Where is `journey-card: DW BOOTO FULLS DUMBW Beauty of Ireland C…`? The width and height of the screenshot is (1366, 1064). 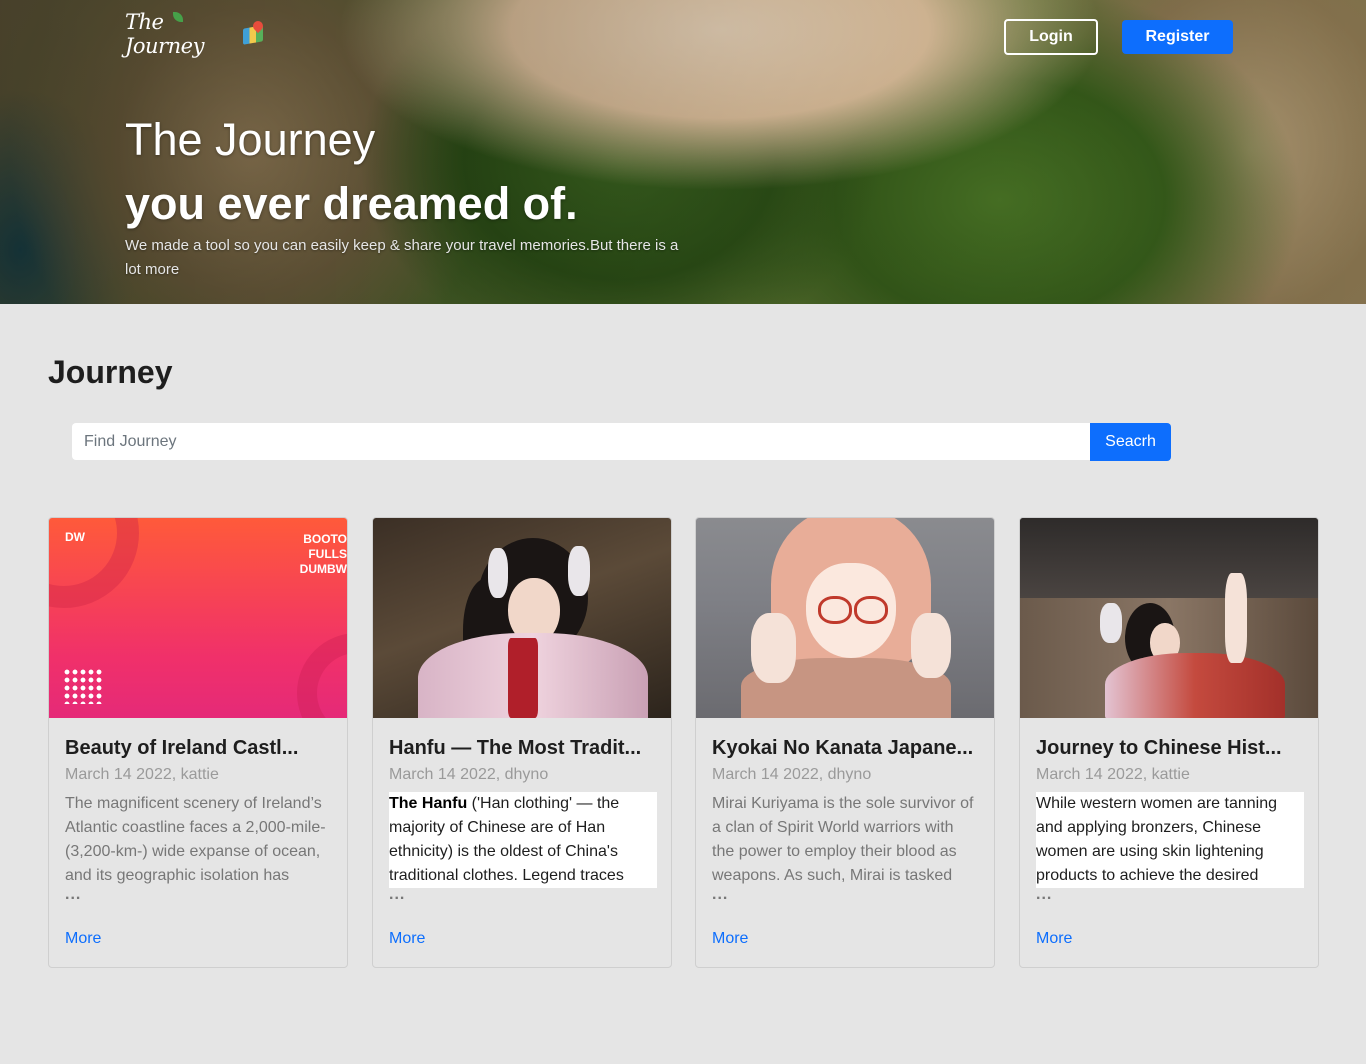
journey-card: DW BOOTO FULLS DUMBW Beauty of Ireland C… is located at coordinates (198, 742).